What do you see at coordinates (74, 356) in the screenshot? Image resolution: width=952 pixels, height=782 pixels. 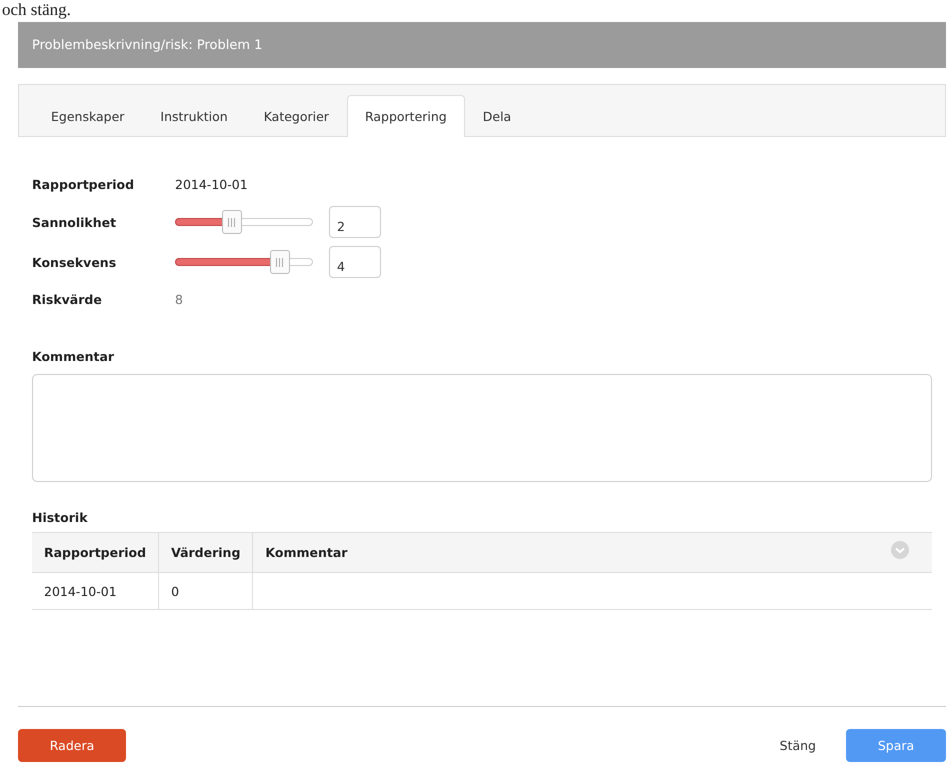 I see `comment-label: Kommentar` at bounding box center [74, 356].